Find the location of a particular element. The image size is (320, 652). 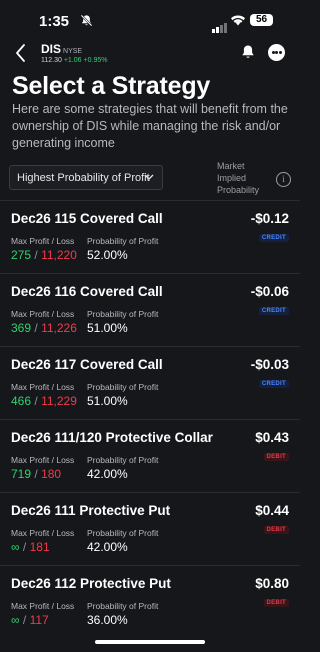

max-profit-loss-value: 369 / 11,226 is located at coordinates (44, 328).